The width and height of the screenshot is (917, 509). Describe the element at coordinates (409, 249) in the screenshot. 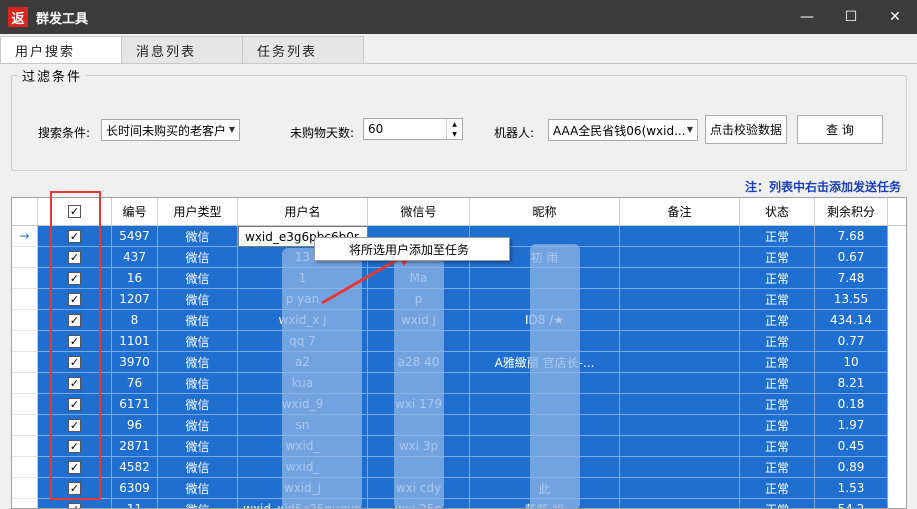

I see `context-menu-add-to-task: 将所选用户添加至任务` at that location.